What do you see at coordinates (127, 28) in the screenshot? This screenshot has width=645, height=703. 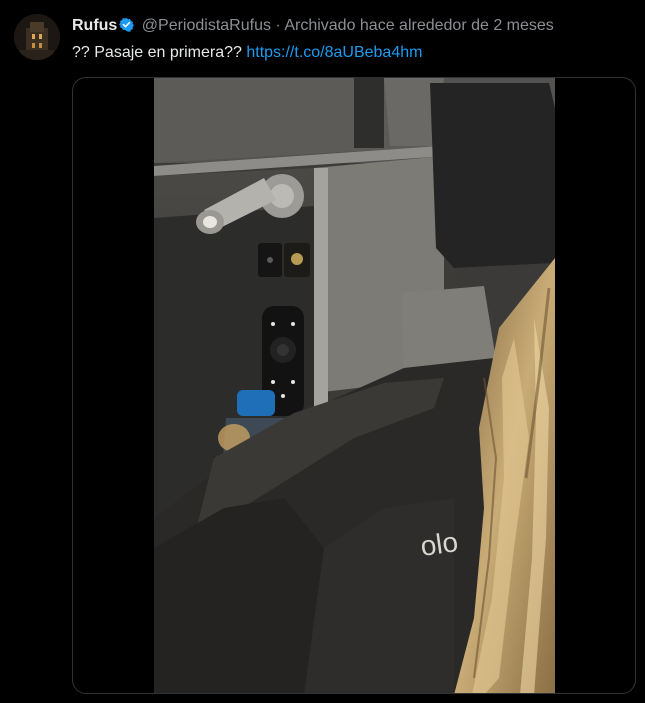 I see `verified-badge-icon` at bounding box center [127, 28].